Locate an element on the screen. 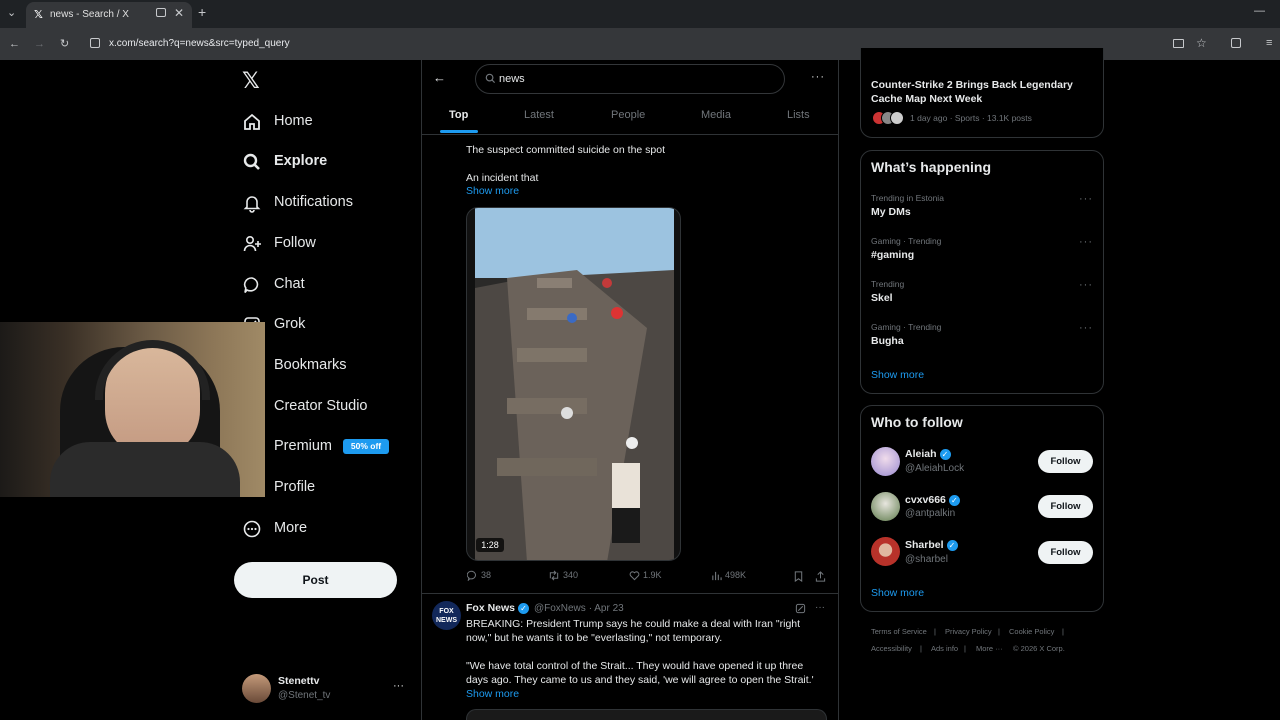 This screenshot has height=720, width=1280. heart-icon is located at coordinates (634, 576).